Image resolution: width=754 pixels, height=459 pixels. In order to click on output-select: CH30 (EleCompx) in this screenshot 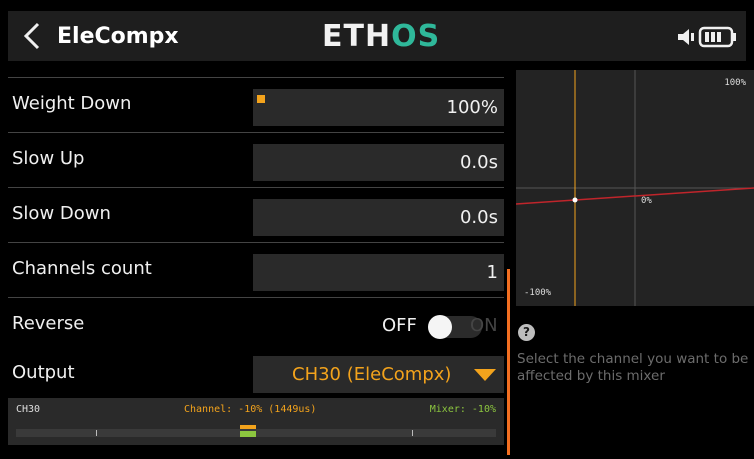, I will do `click(378, 374)`.